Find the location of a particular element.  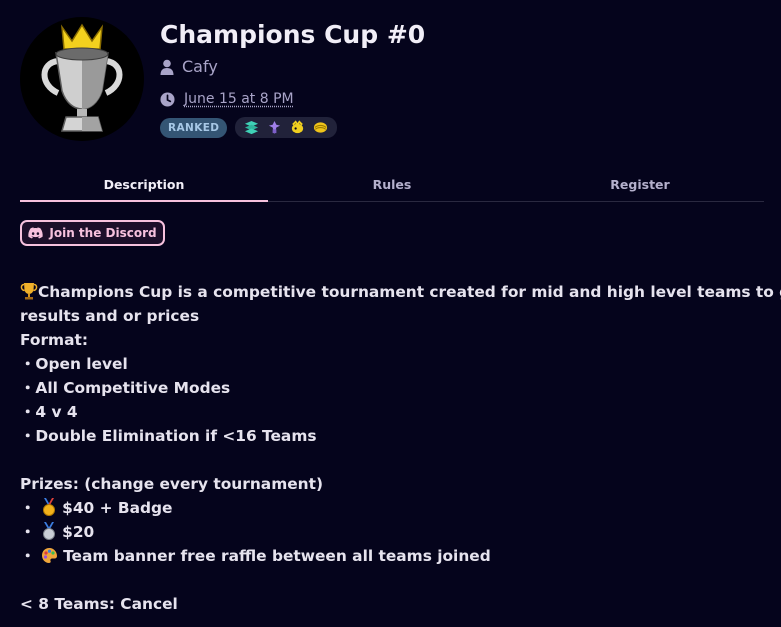

start-time: June 15 at 8 PM is located at coordinates (239, 99).